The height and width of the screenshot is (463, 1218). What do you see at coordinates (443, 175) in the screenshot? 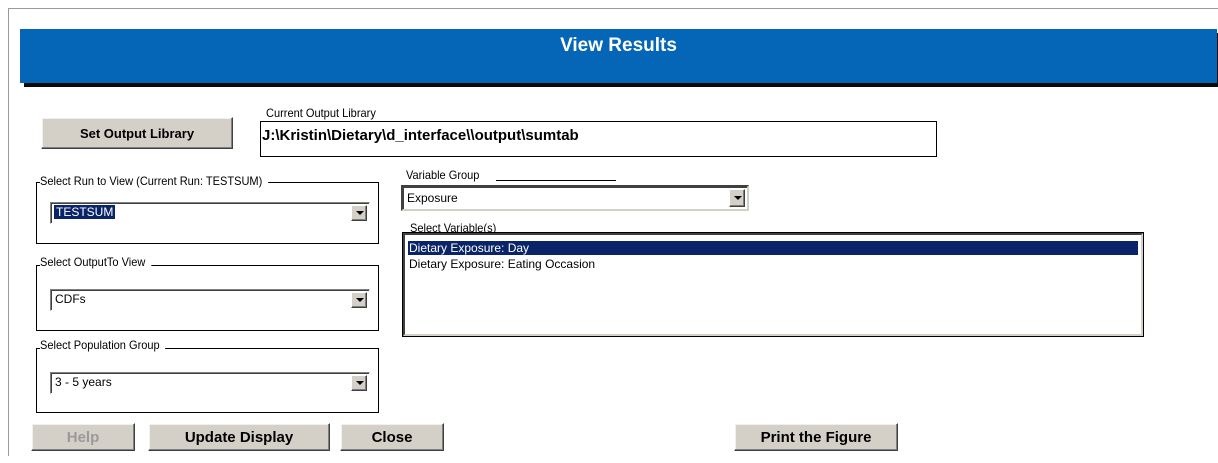
I see `variable-group-label: Variable Group` at bounding box center [443, 175].